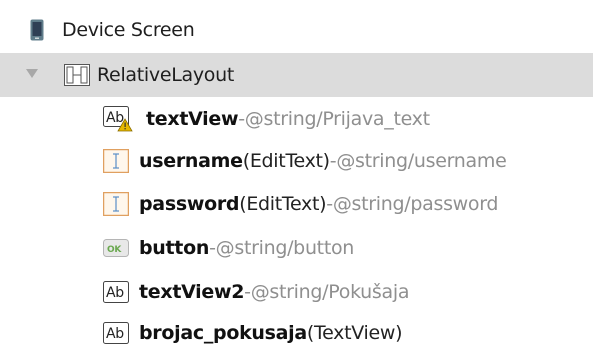 This screenshot has width=593, height=351. I want to click on component-type: (TextView), so click(354, 333).